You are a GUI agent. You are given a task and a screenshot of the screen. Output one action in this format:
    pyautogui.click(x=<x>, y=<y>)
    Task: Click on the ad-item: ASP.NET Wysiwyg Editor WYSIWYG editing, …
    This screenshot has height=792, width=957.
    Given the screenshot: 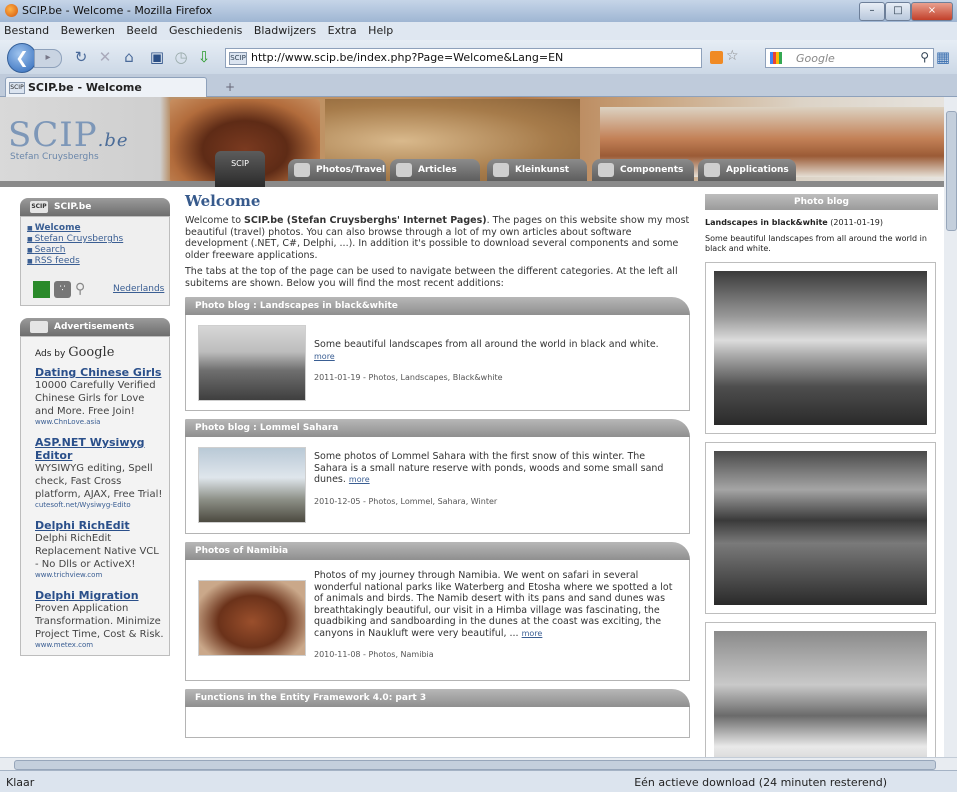 What is the action you would take?
    pyautogui.click(x=95, y=473)
    